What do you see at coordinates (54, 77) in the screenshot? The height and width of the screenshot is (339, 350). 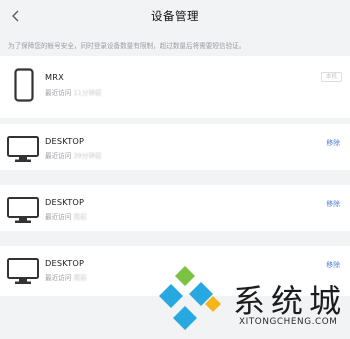 I see `device-name: MRX` at bounding box center [54, 77].